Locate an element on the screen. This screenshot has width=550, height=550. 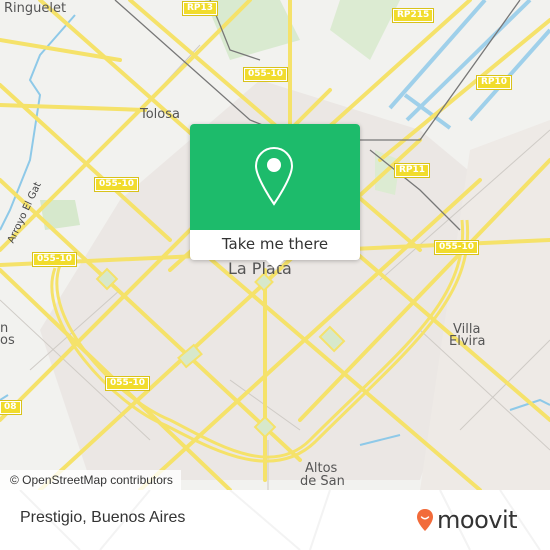
popup-pointer is located at coordinates (275, 264).